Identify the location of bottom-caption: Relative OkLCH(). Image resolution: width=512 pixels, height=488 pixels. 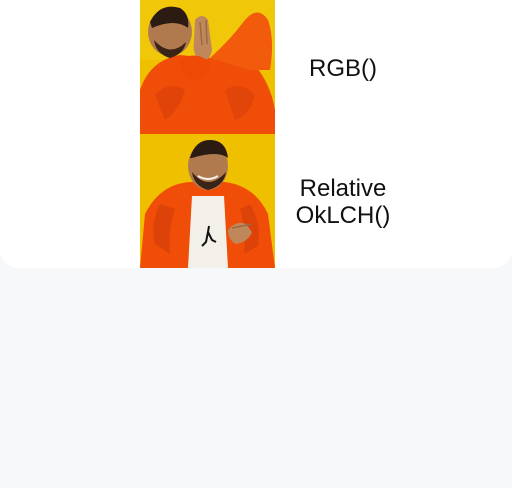
(343, 202).